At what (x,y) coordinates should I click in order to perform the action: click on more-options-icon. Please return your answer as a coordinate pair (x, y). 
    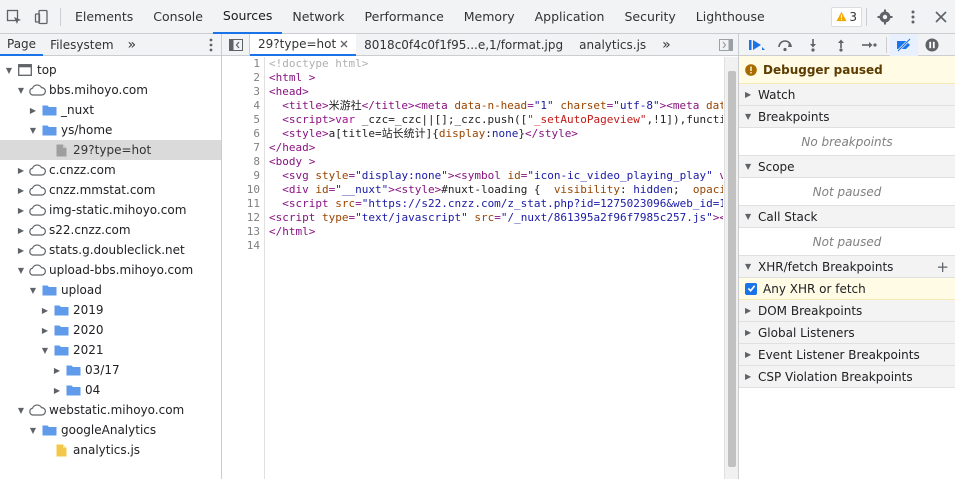
    Looking at the image, I should click on (913, 17).